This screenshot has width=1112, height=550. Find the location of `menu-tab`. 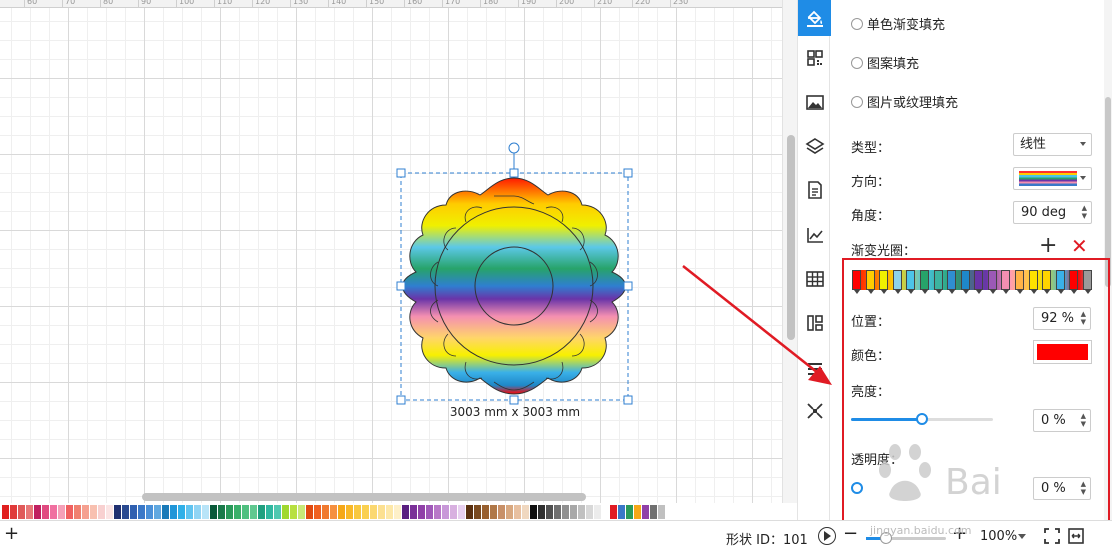

menu-tab is located at coordinates (814, 368).